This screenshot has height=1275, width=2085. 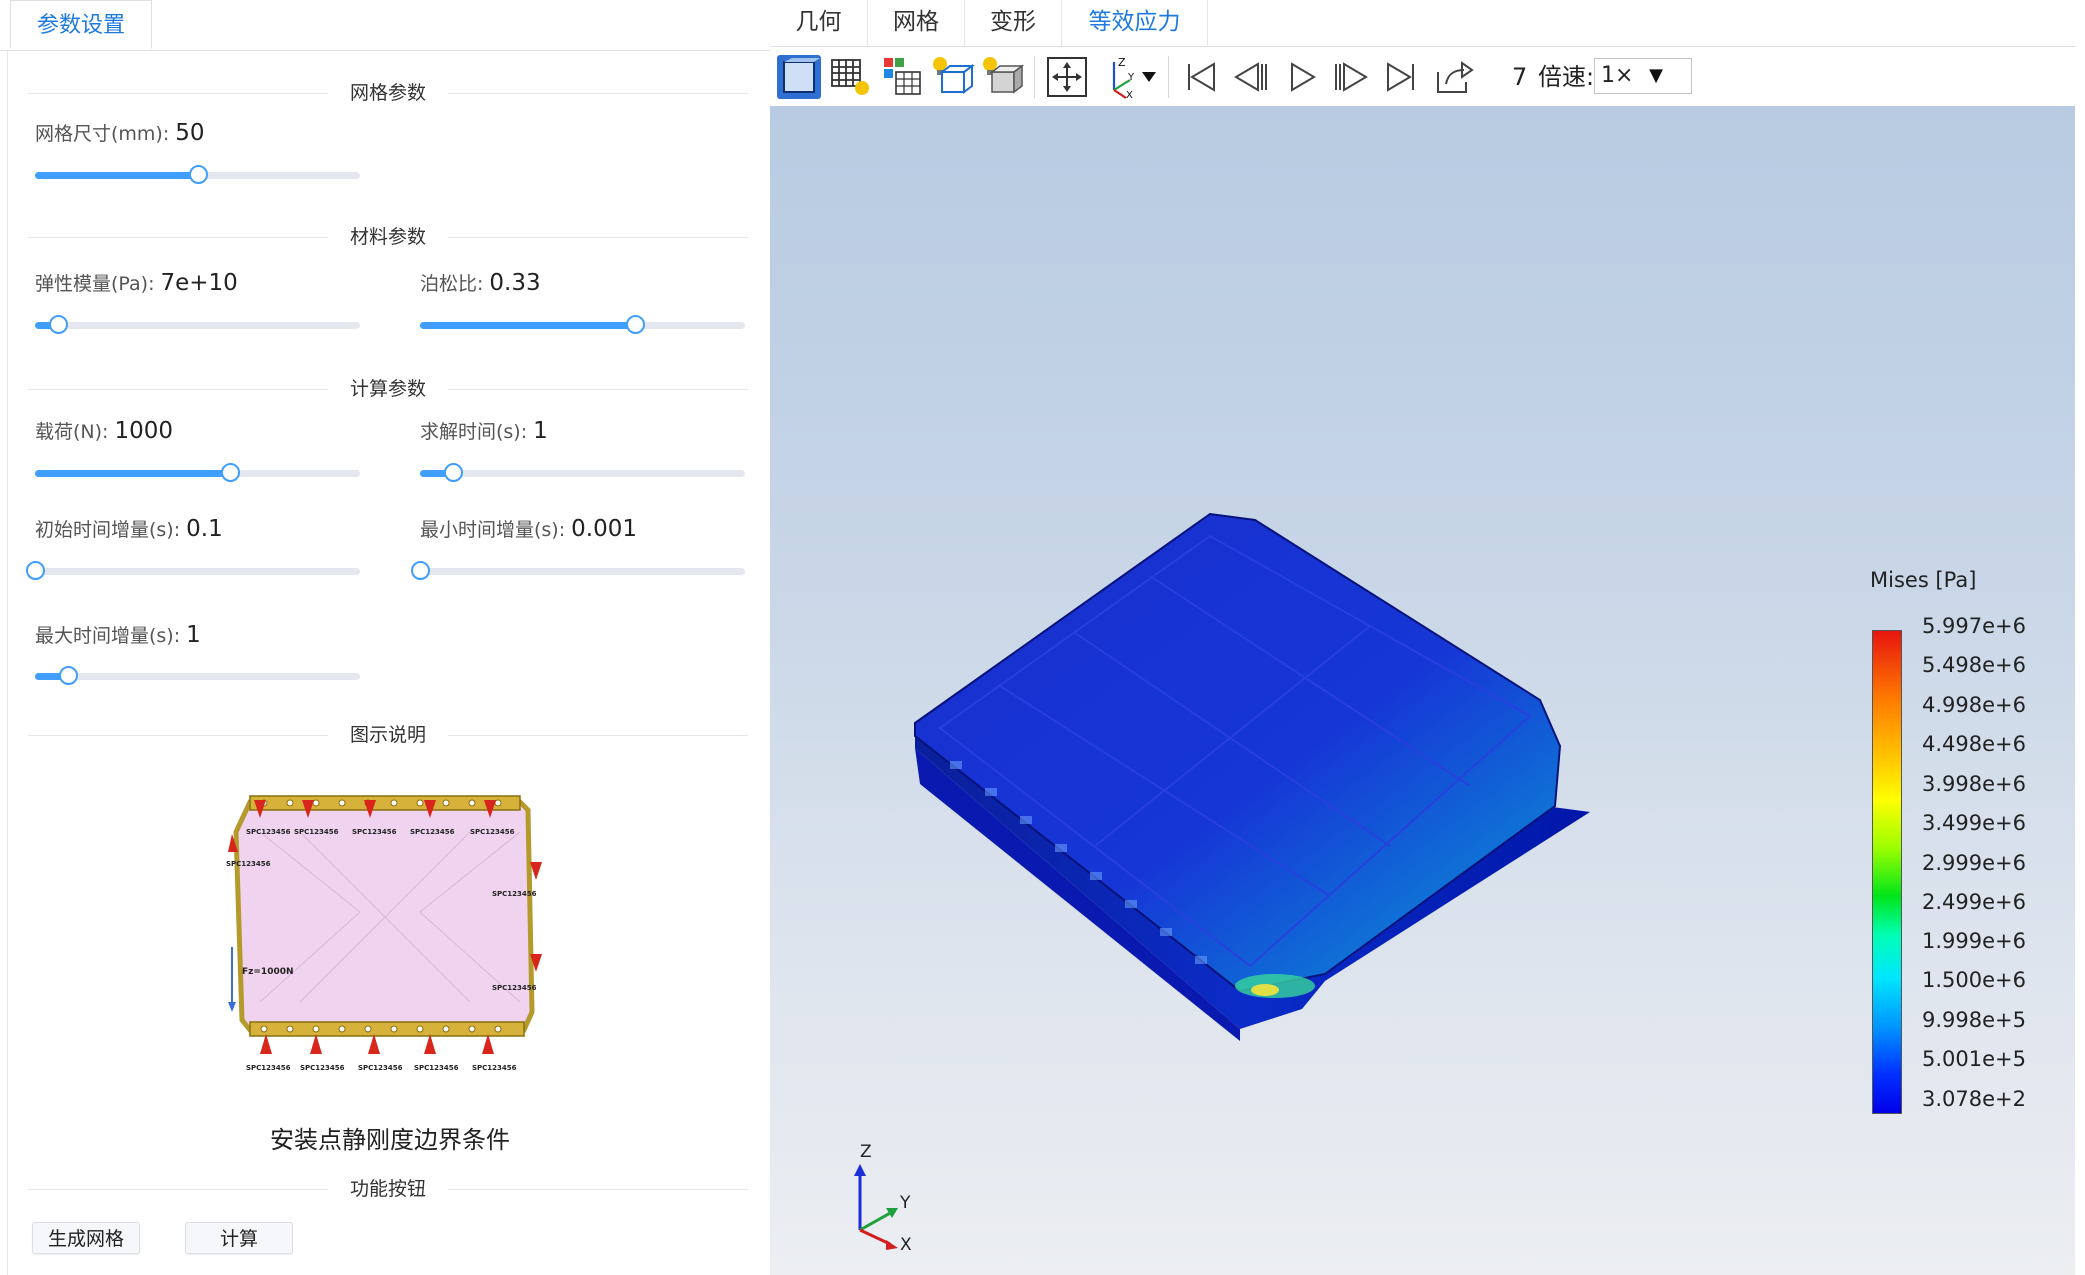 I want to click on initial-increment-param: 初始时间增量(s): 0.1, so click(x=129, y=529).